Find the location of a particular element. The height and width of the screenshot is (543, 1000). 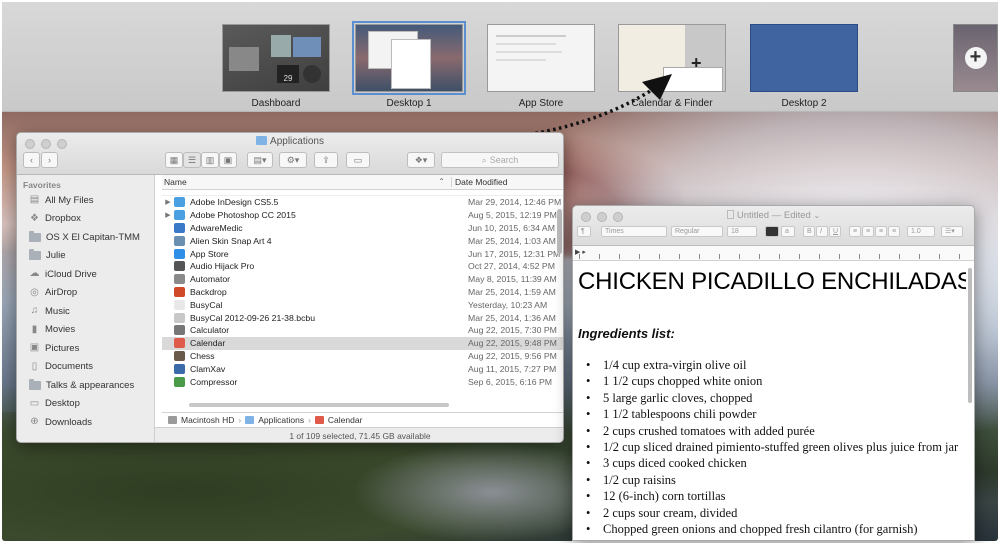

chevron-right-icon: › is located at coordinates (49, 160).